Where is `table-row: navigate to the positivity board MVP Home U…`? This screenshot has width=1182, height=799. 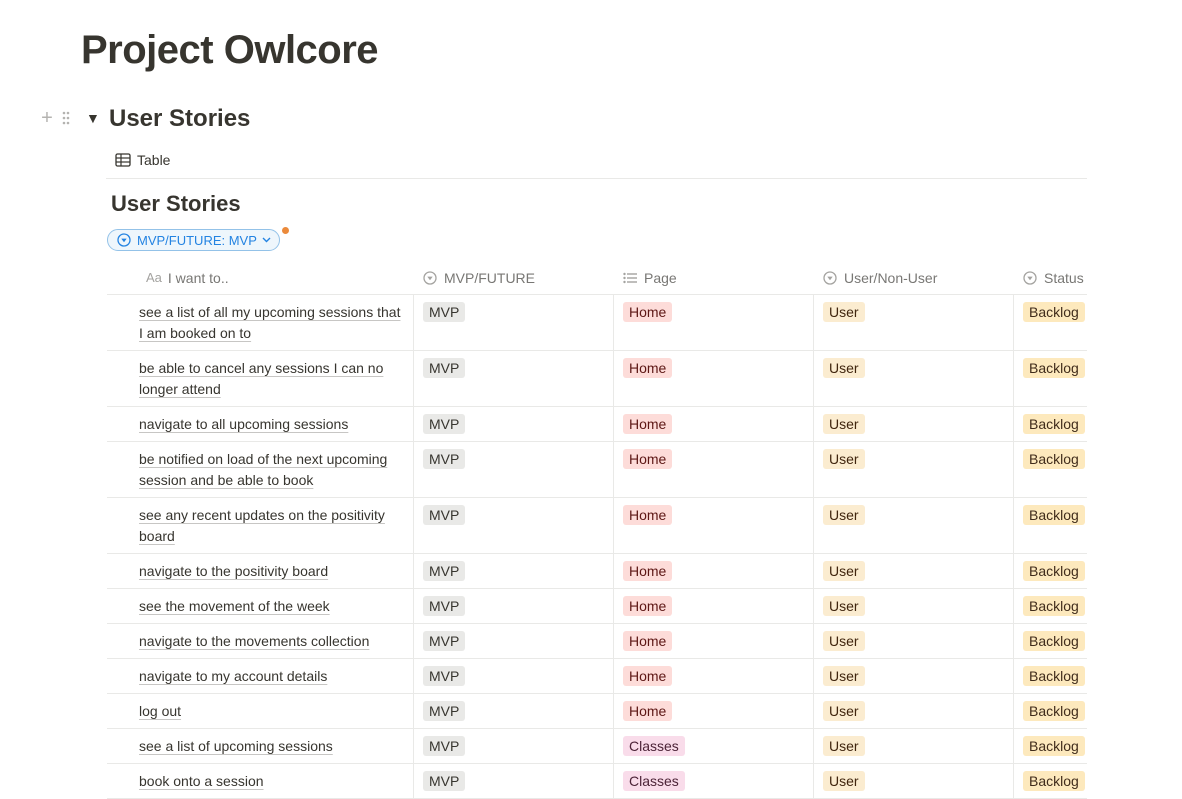
table-row: navigate to the positivity board MVP Home U… is located at coordinates (597, 571).